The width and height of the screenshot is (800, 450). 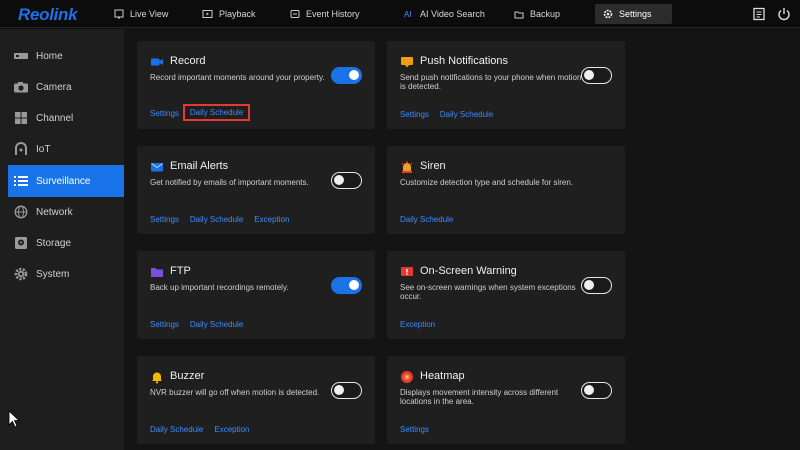 I want to click on playback-icon, so click(x=207, y=14).